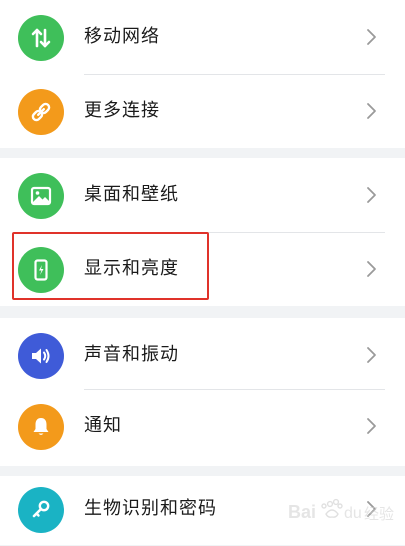 This screenshot has width=405, height=546. I want to click on settings-item-mobile-network: 移动网络, so click(202, 37).